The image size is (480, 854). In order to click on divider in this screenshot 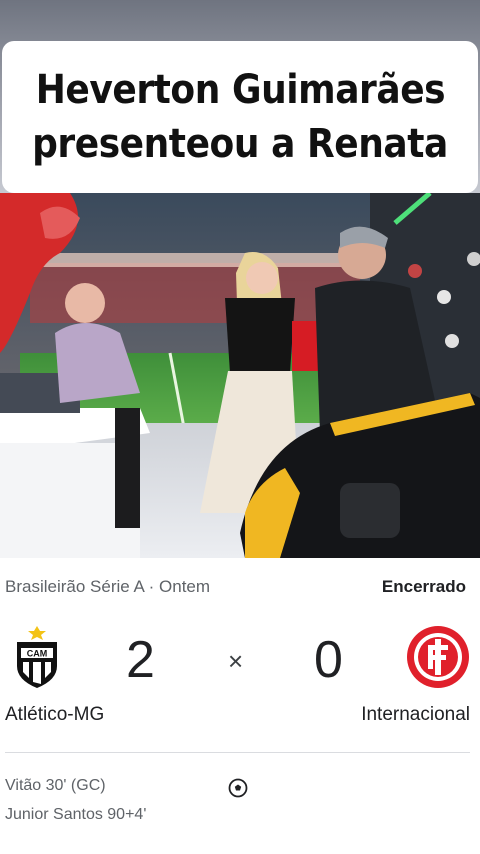, I will do `click(237, 752)`.